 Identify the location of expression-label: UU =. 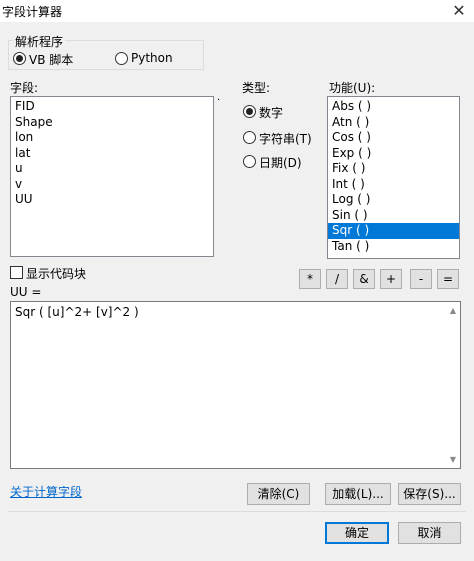
(26, 292).